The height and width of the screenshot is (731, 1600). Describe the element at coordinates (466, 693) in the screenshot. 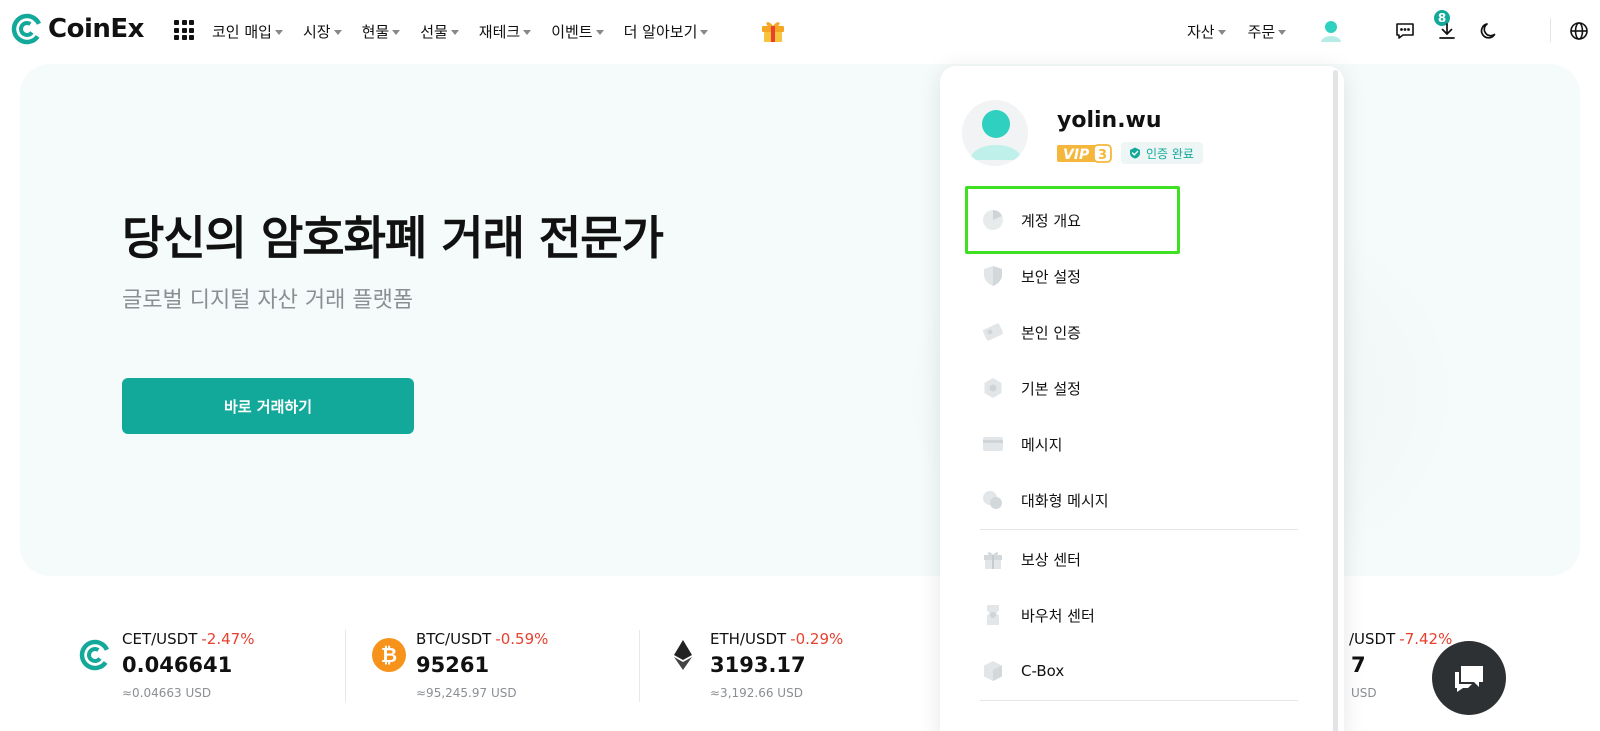

I see `ticker-usd: ≈95,245.97 USD` at that location.